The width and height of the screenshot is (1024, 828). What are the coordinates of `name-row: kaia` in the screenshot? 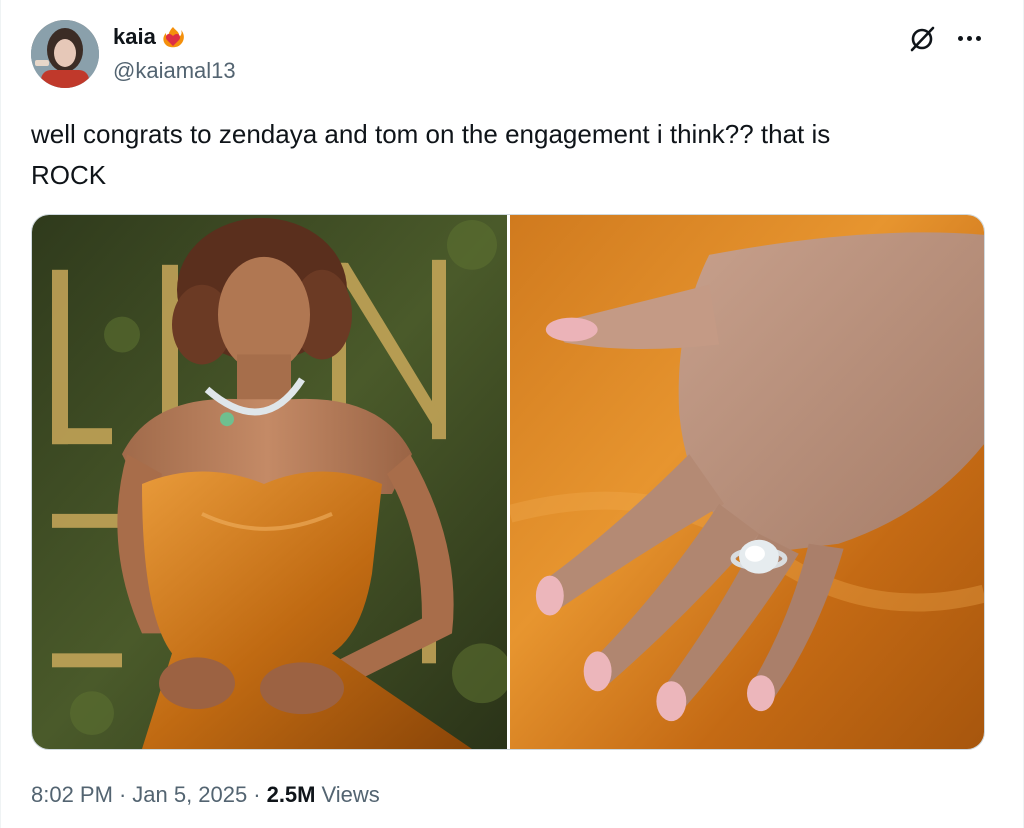 It's located at (149, 37).